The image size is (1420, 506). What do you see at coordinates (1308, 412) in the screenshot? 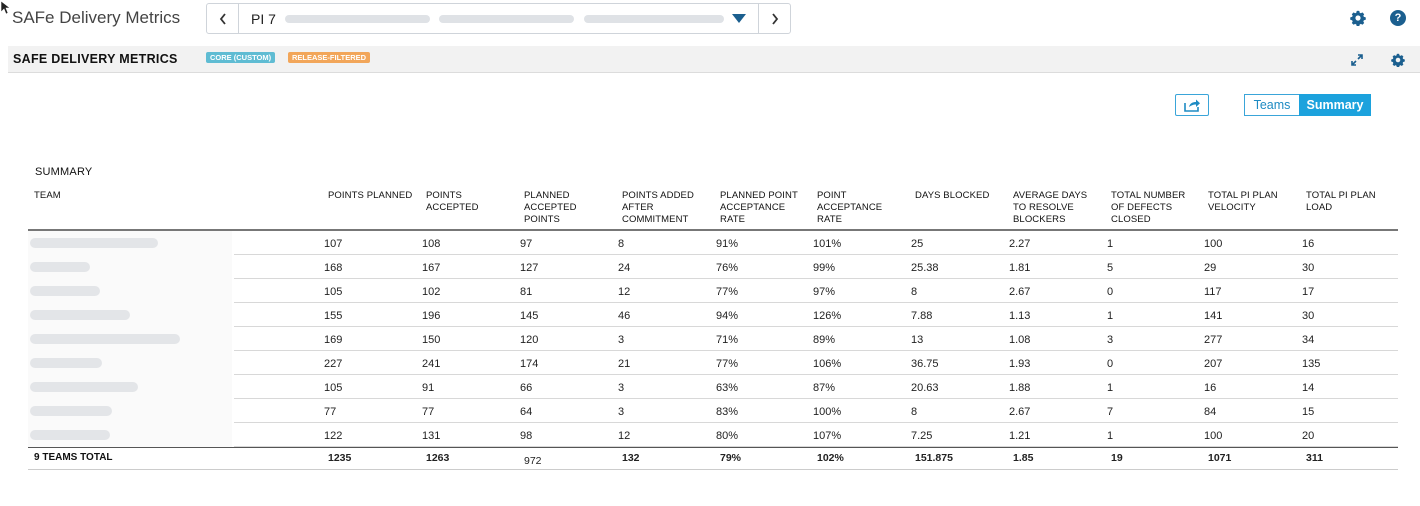
I see `cell-pi-plan-load: 15` at bounding box center [1308, 412].